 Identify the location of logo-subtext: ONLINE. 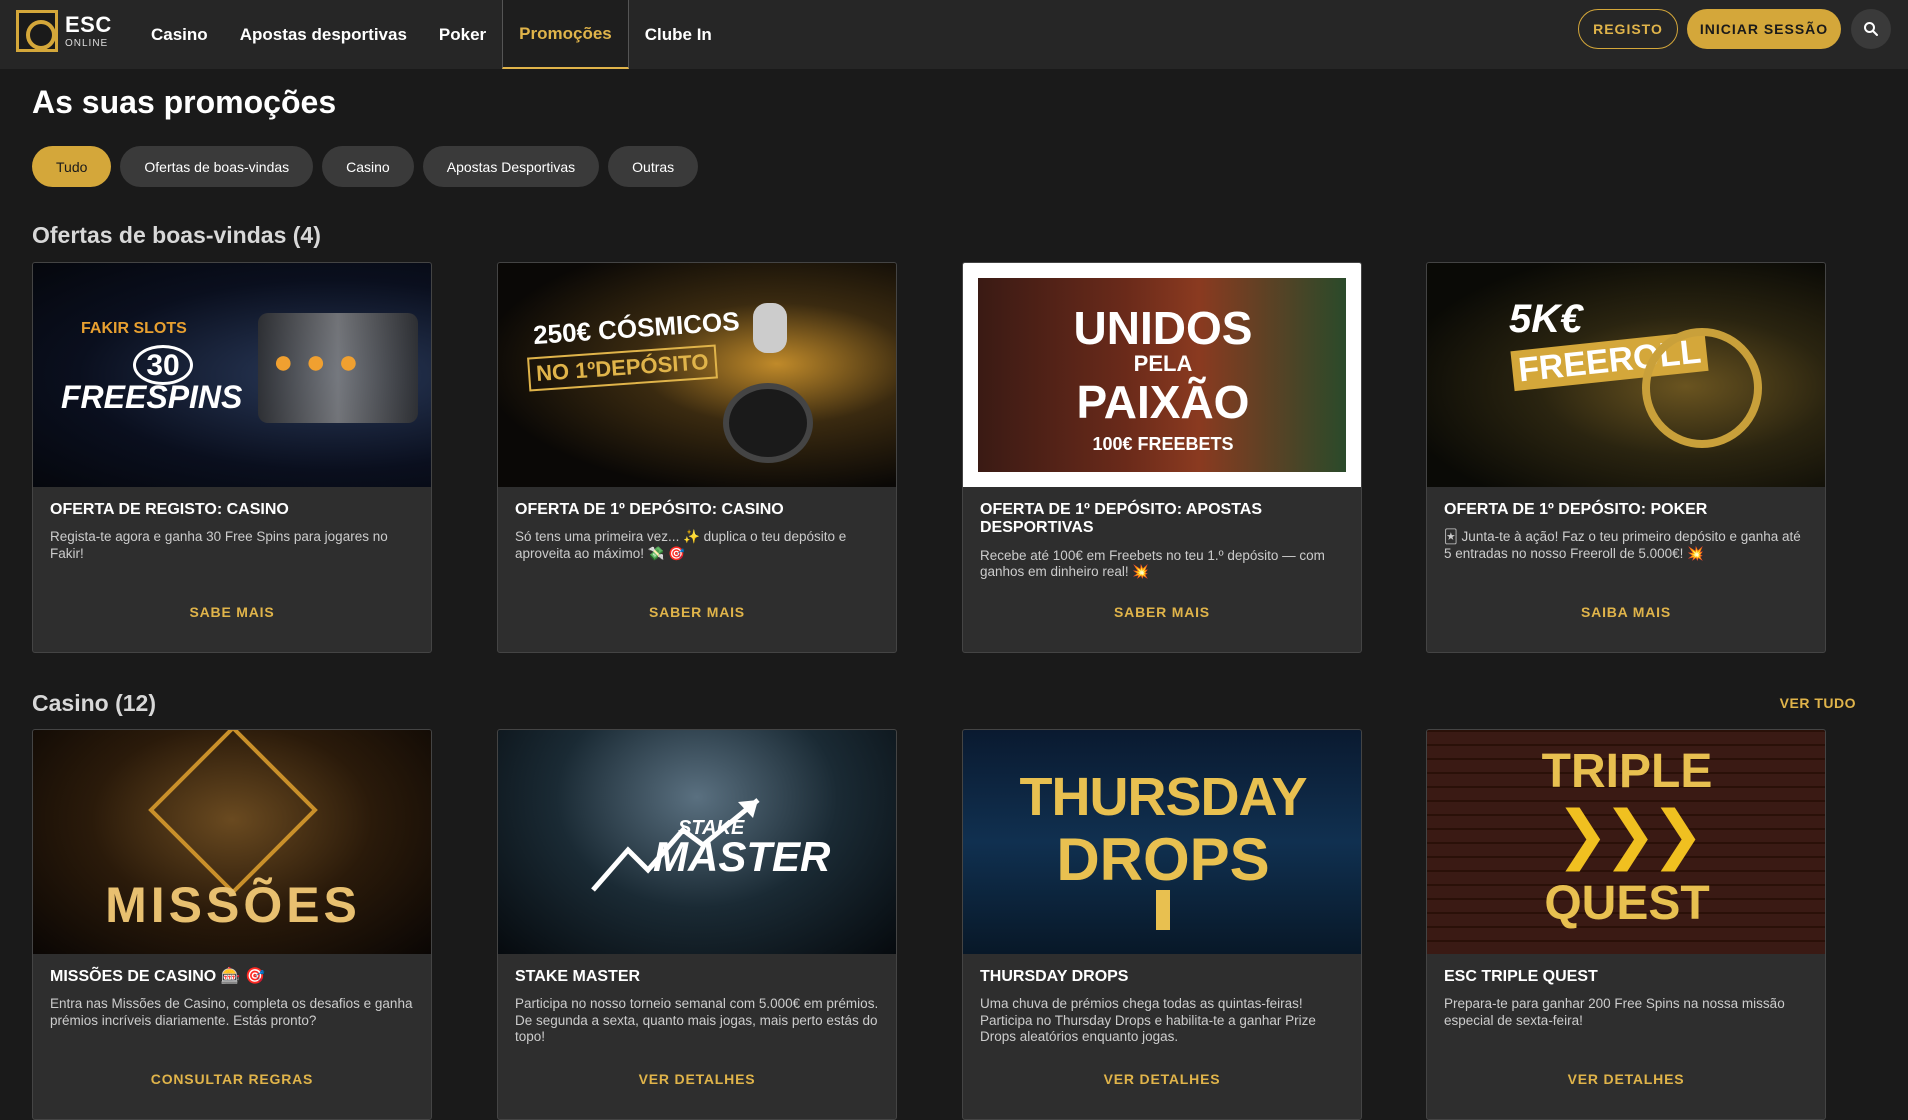
(87, 43).